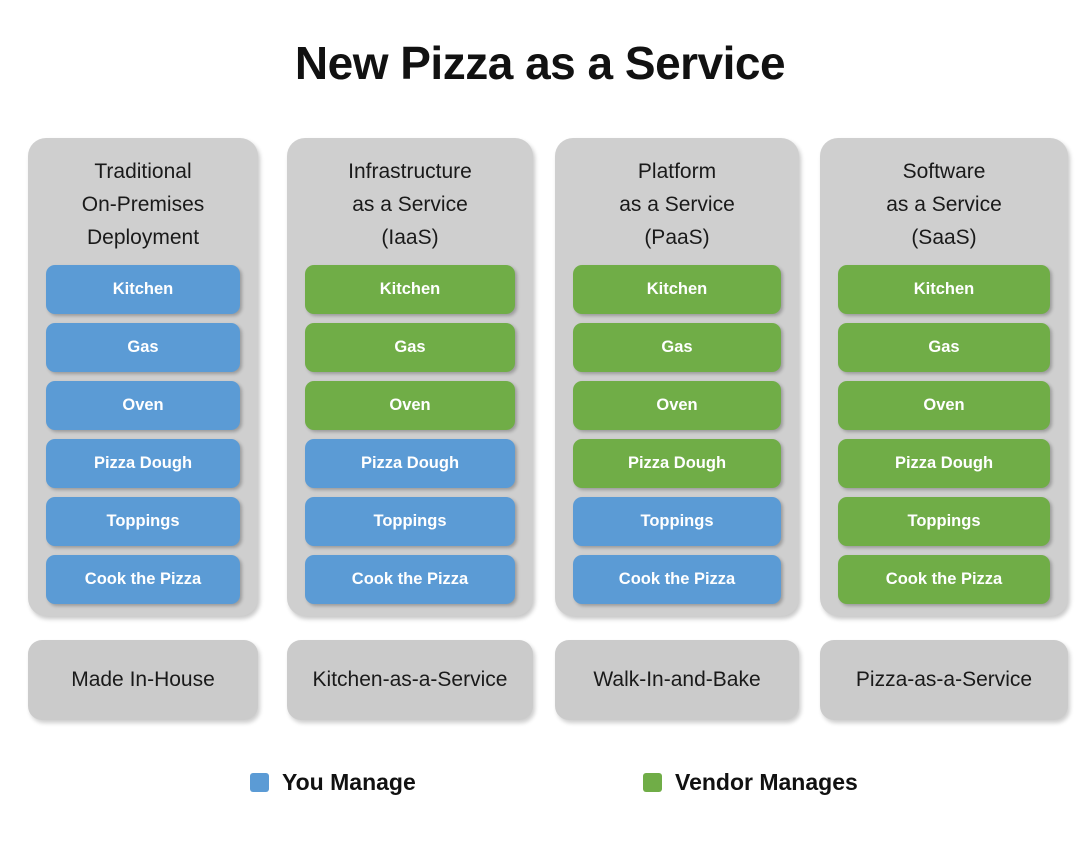 The image size is (1080, 848). Describe the element at coordinates (410, 680) in the screenshot. I see `footer-label-iaas: Kitchen-as-a-Service` at that location.